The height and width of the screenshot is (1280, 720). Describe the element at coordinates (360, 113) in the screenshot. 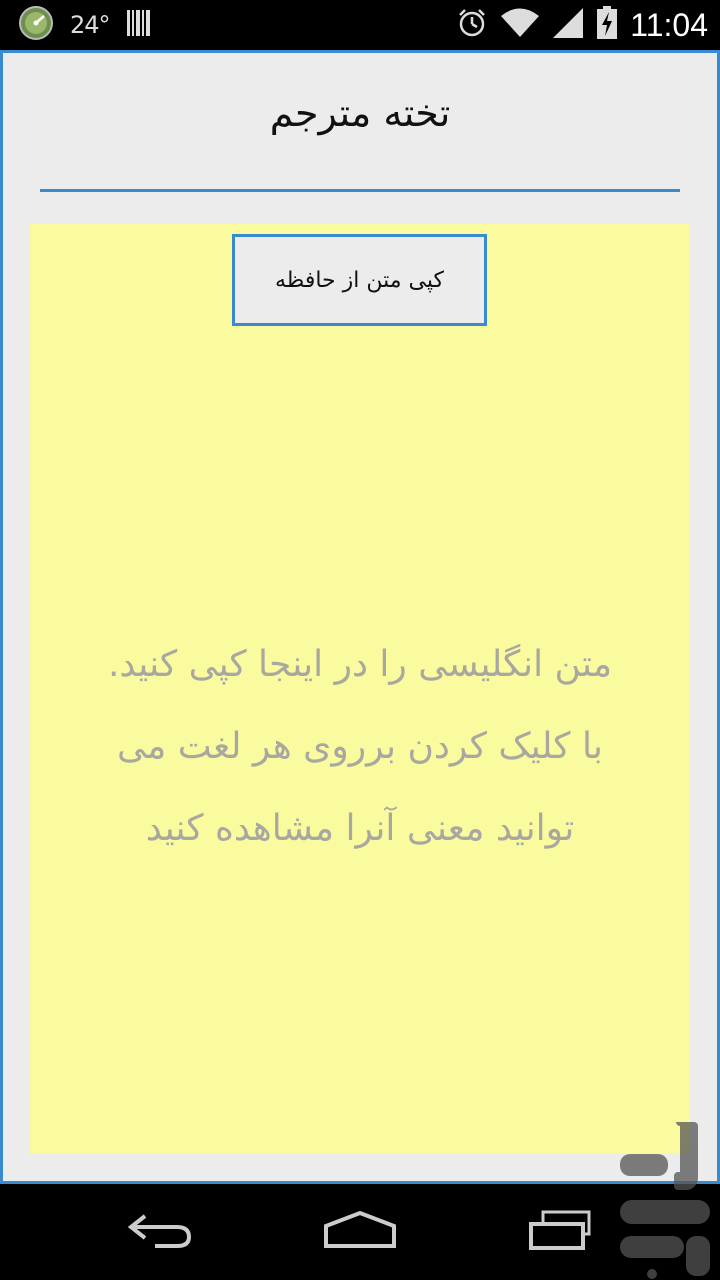

I see `page-title: تخته مترجم` at that location.